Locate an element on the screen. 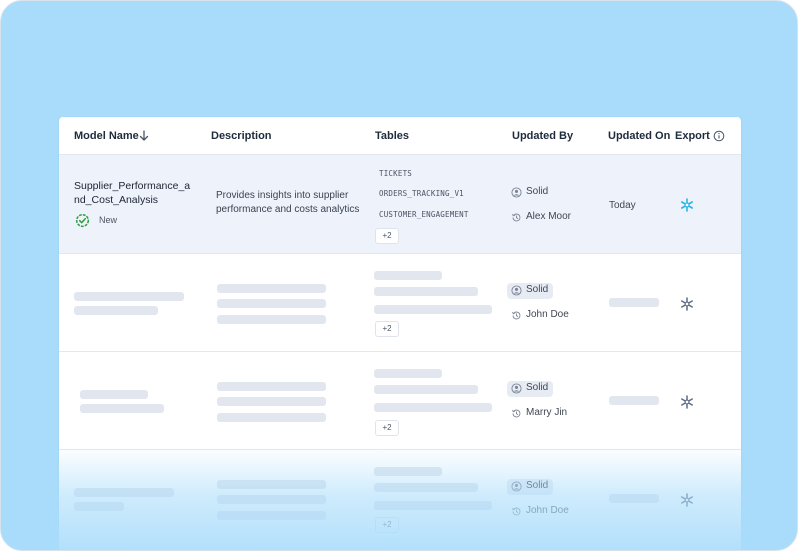 This screenshot has width=798, height=551. table-tag: CUSTOMER_ENGAGEMENT is located at coordinates (424, 214).